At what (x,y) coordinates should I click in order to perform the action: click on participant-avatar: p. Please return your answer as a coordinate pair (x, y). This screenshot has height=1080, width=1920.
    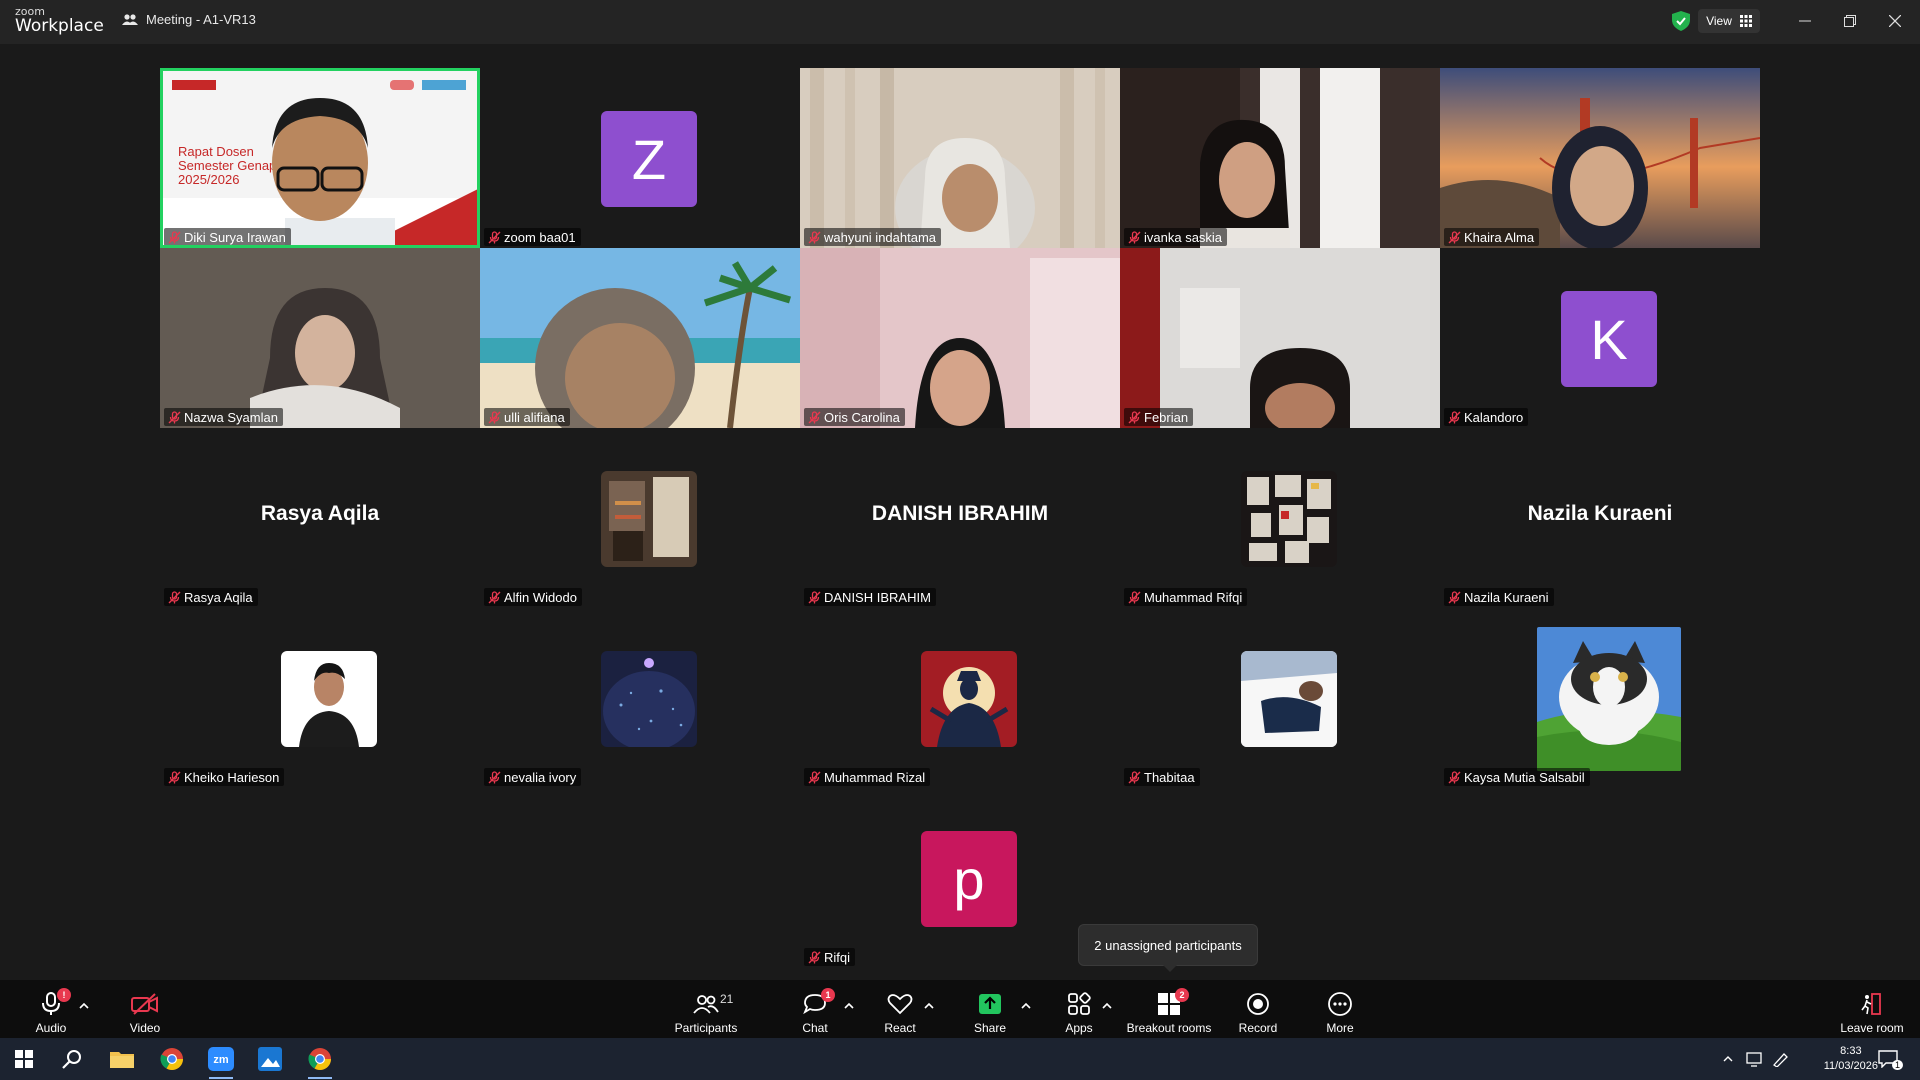
    Looking at the image, I should click on (969, 879).